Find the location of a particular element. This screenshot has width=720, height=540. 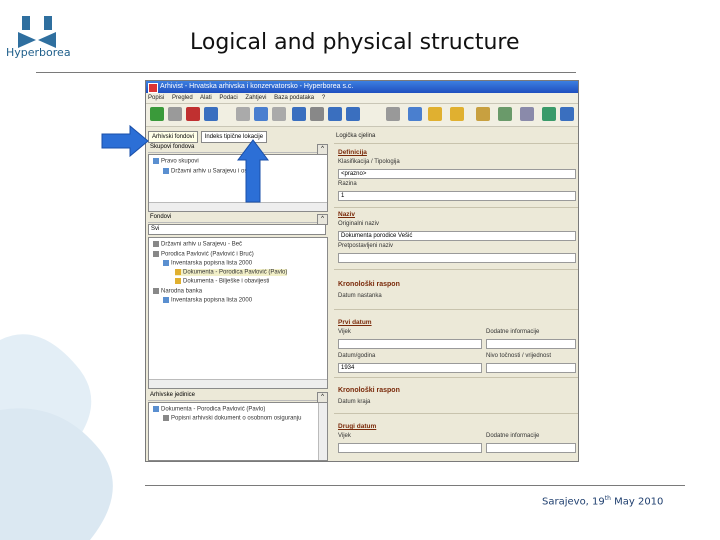

label-pretpostavljeni-naziv: Pretpostavljeni naziv is located at coordinates (366, 246).